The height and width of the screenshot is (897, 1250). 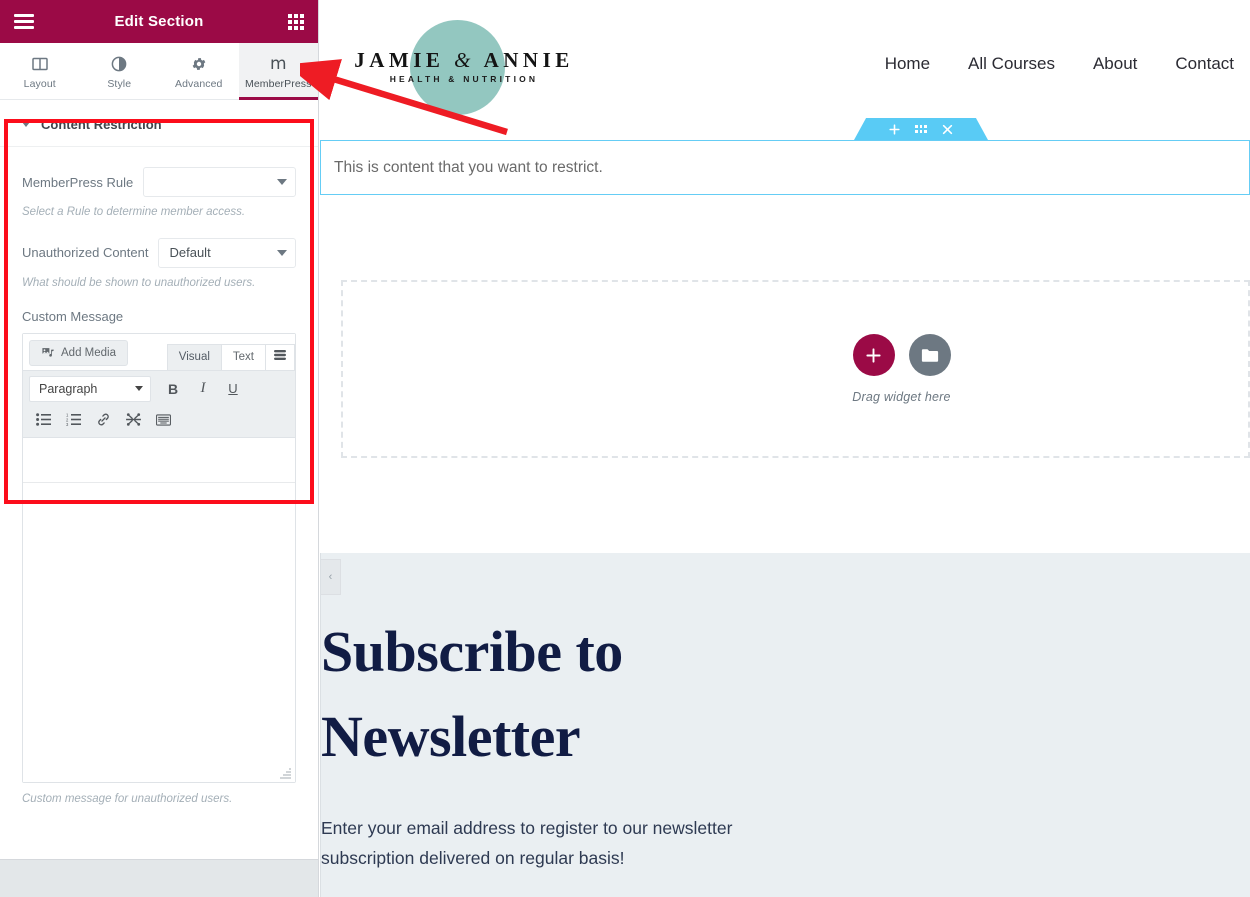 What do you see at coordinates (67, 424) in the screenshot?
I see `svg-text: 3` at bounding box center [67, 424].